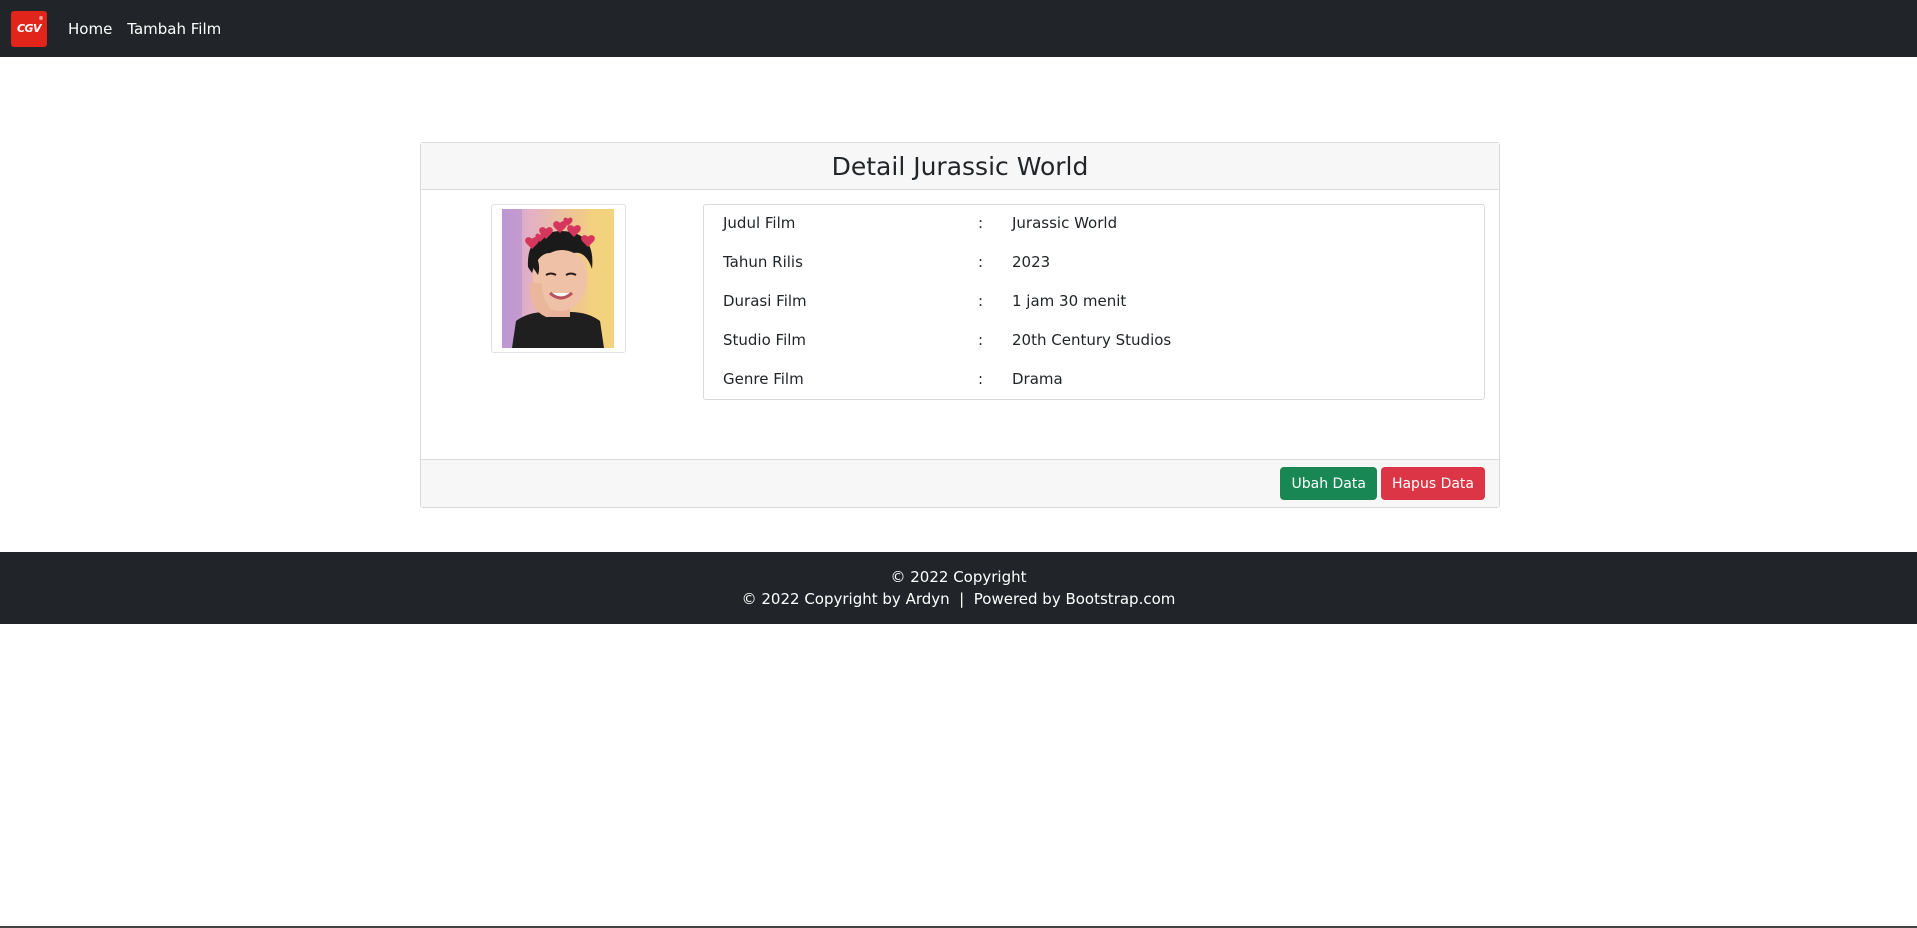 The height and width of the screenshot is (928, 1917). I want to click on registered-icon: ®, so click(41, 18).